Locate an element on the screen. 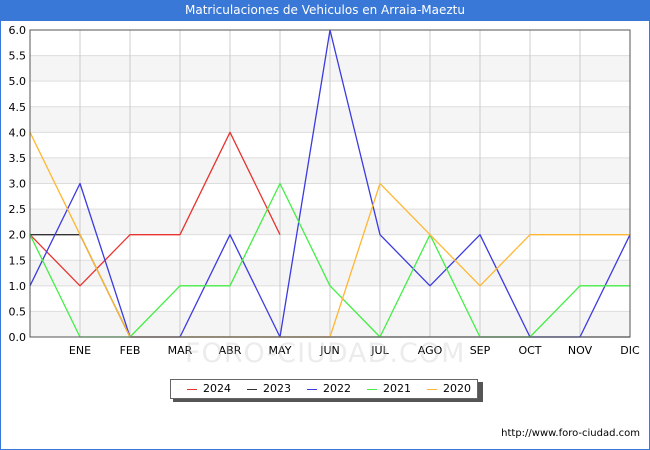 The width and height of the screenshot is (650, 450). x-tick-label: OCT is located at coordinates (529, 350).